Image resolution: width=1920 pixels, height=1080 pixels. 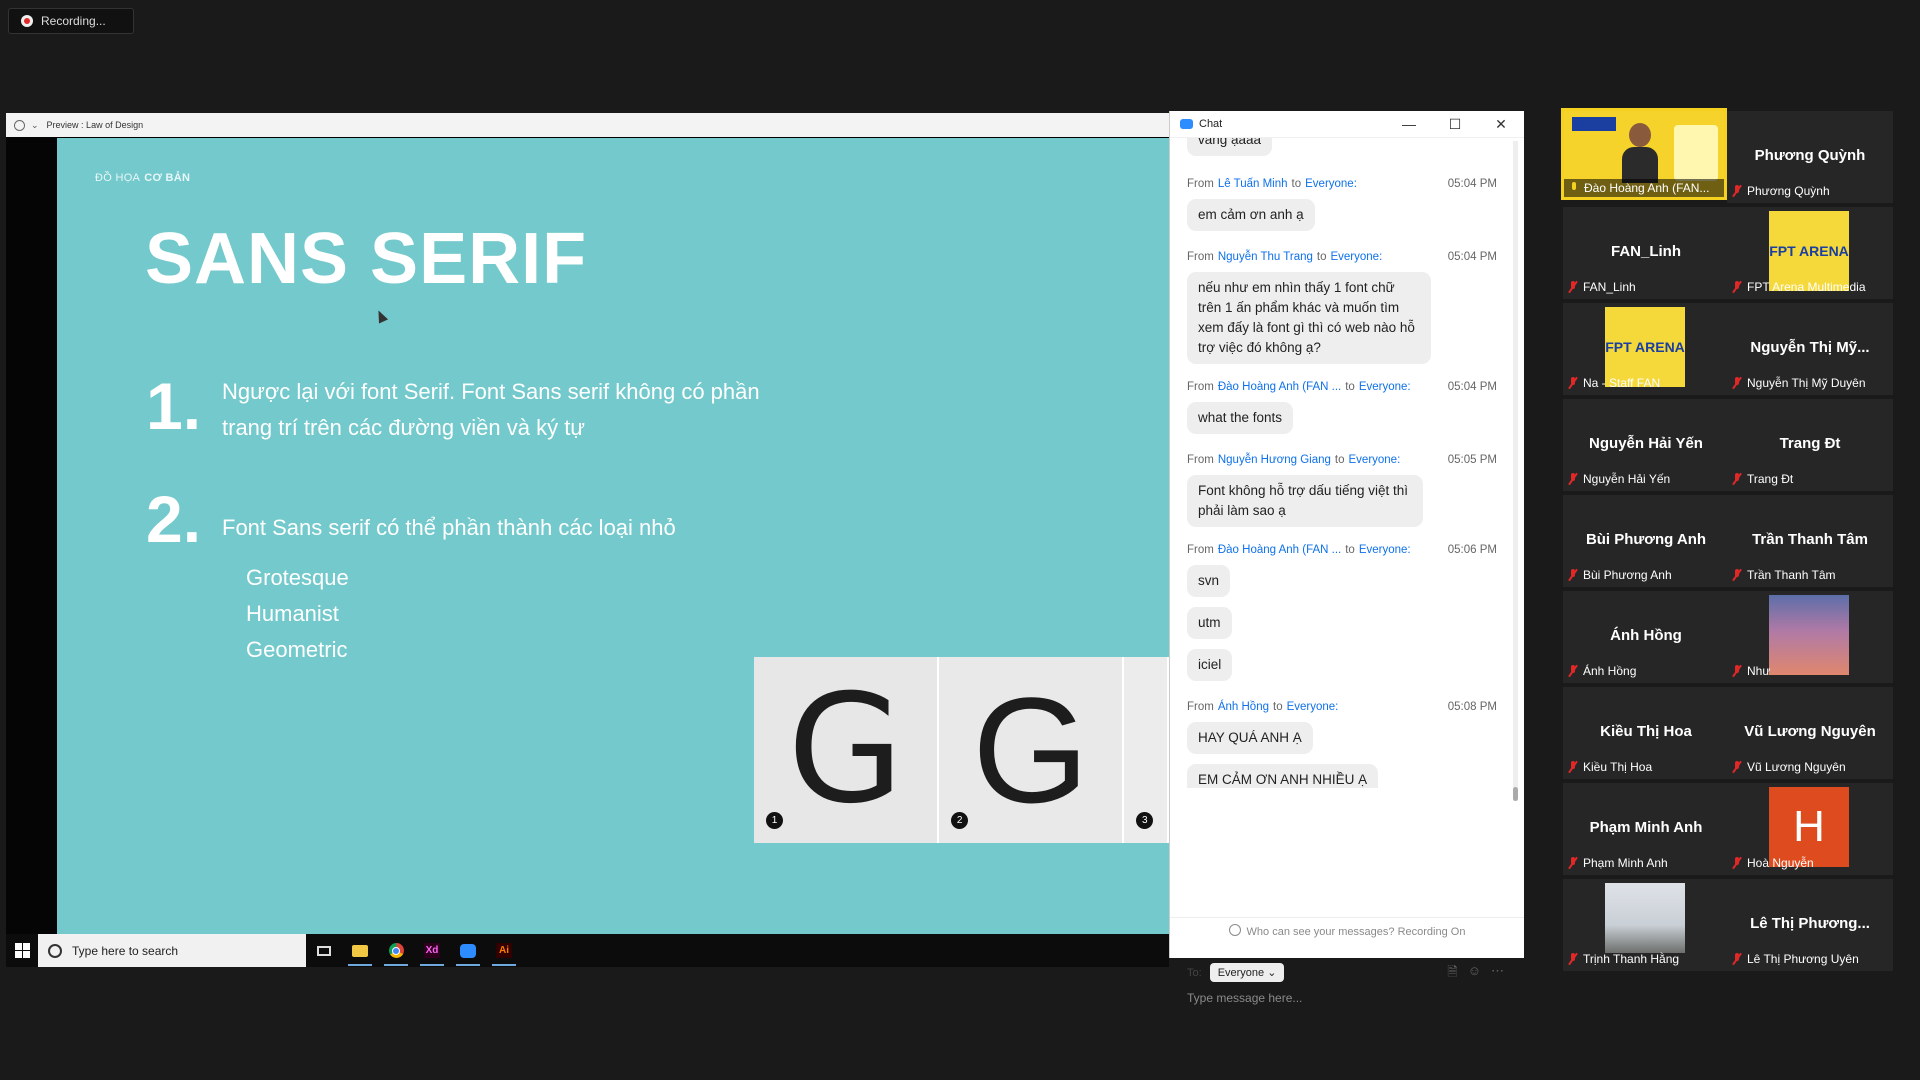 I want to click on chat-bubble: iciel, so click(x=1210, y=665).